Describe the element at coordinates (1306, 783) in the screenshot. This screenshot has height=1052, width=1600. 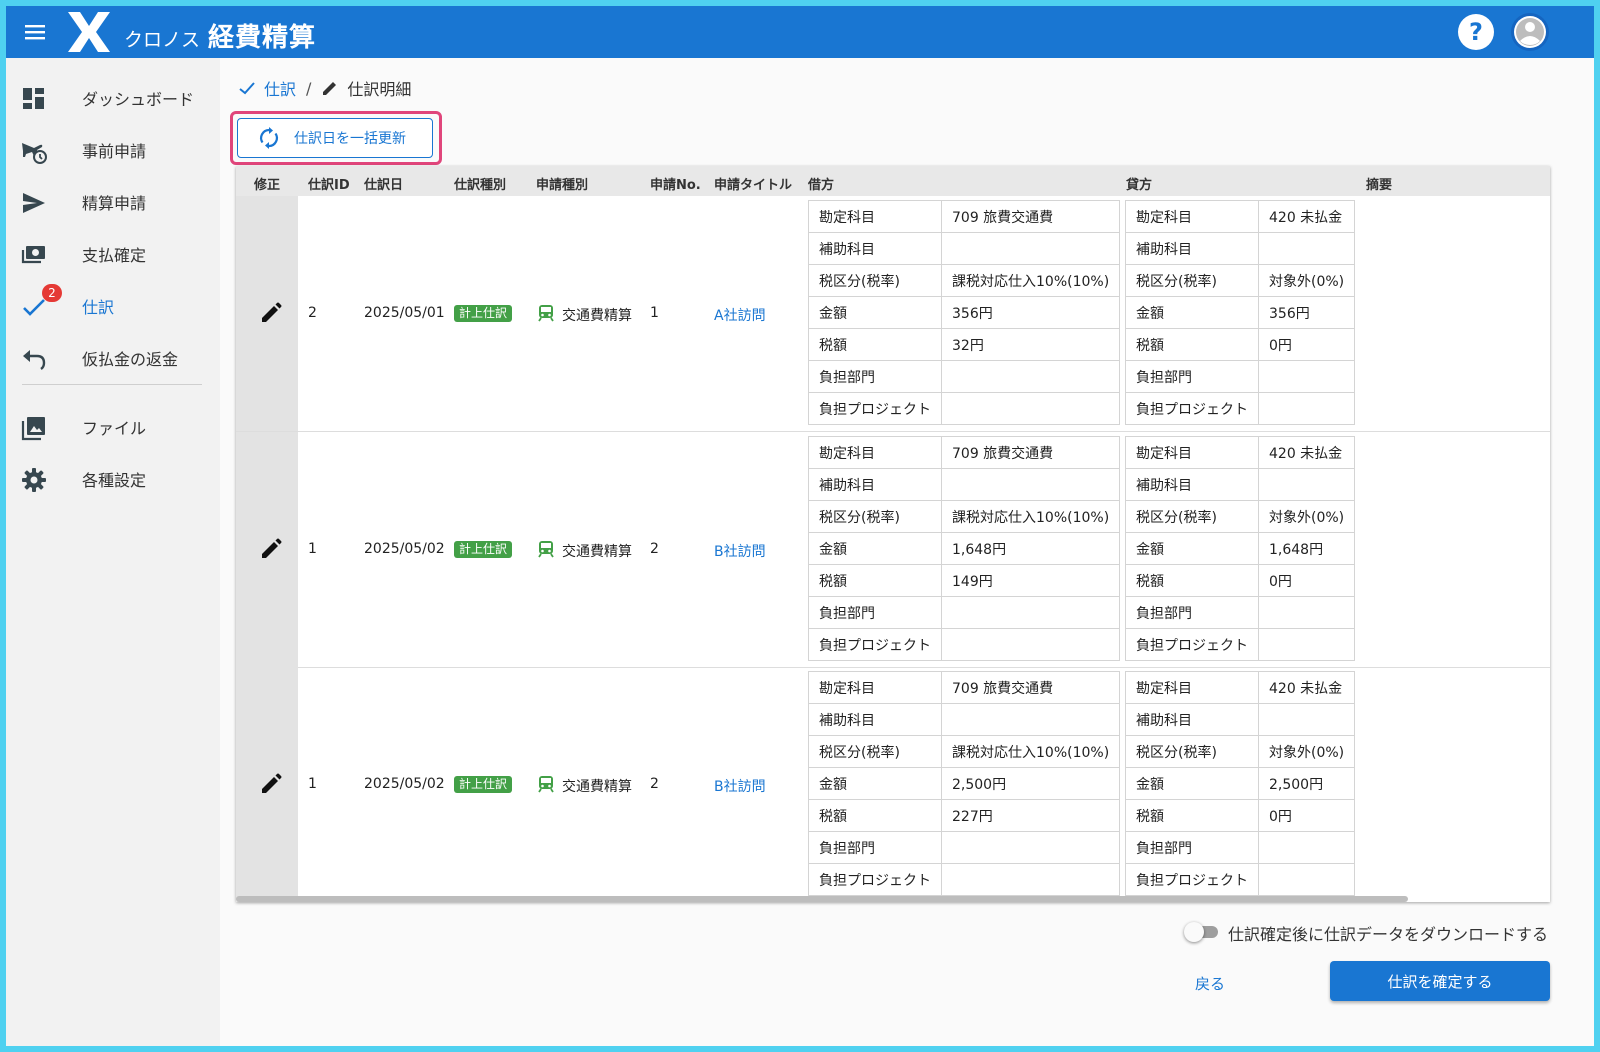
I see `credit-value: 2,500円` at that location.